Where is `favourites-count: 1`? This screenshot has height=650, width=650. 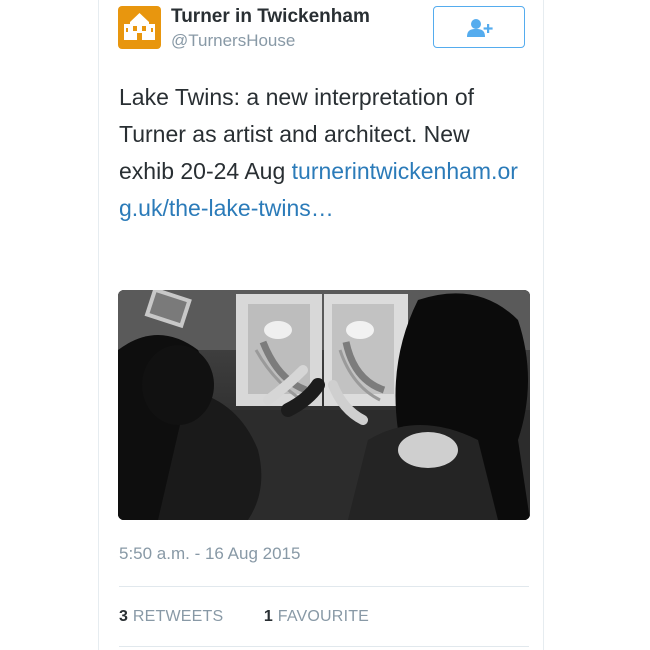
favourites-count: 1 is located at coordinates (268, 616).